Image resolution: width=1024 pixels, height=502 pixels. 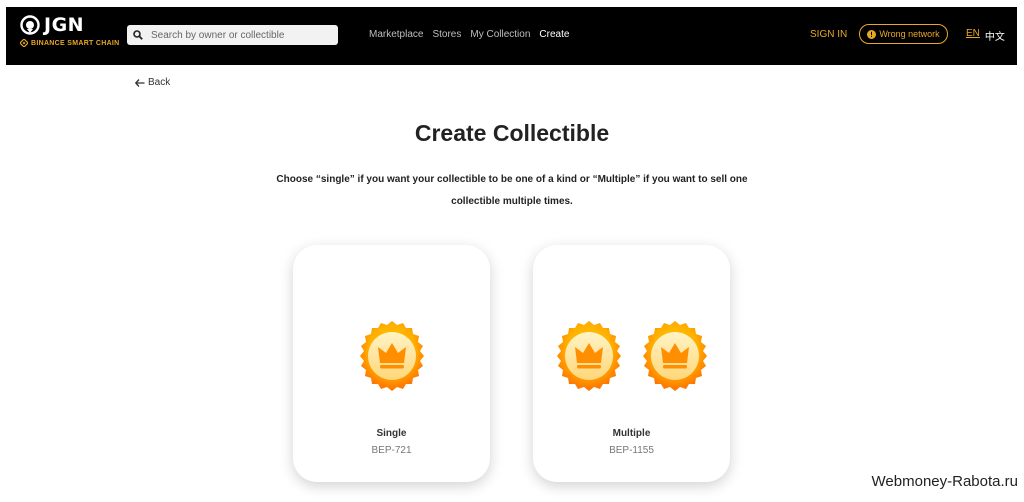 I want to click on nav-stores: Stores, so click(x=446, y=34).